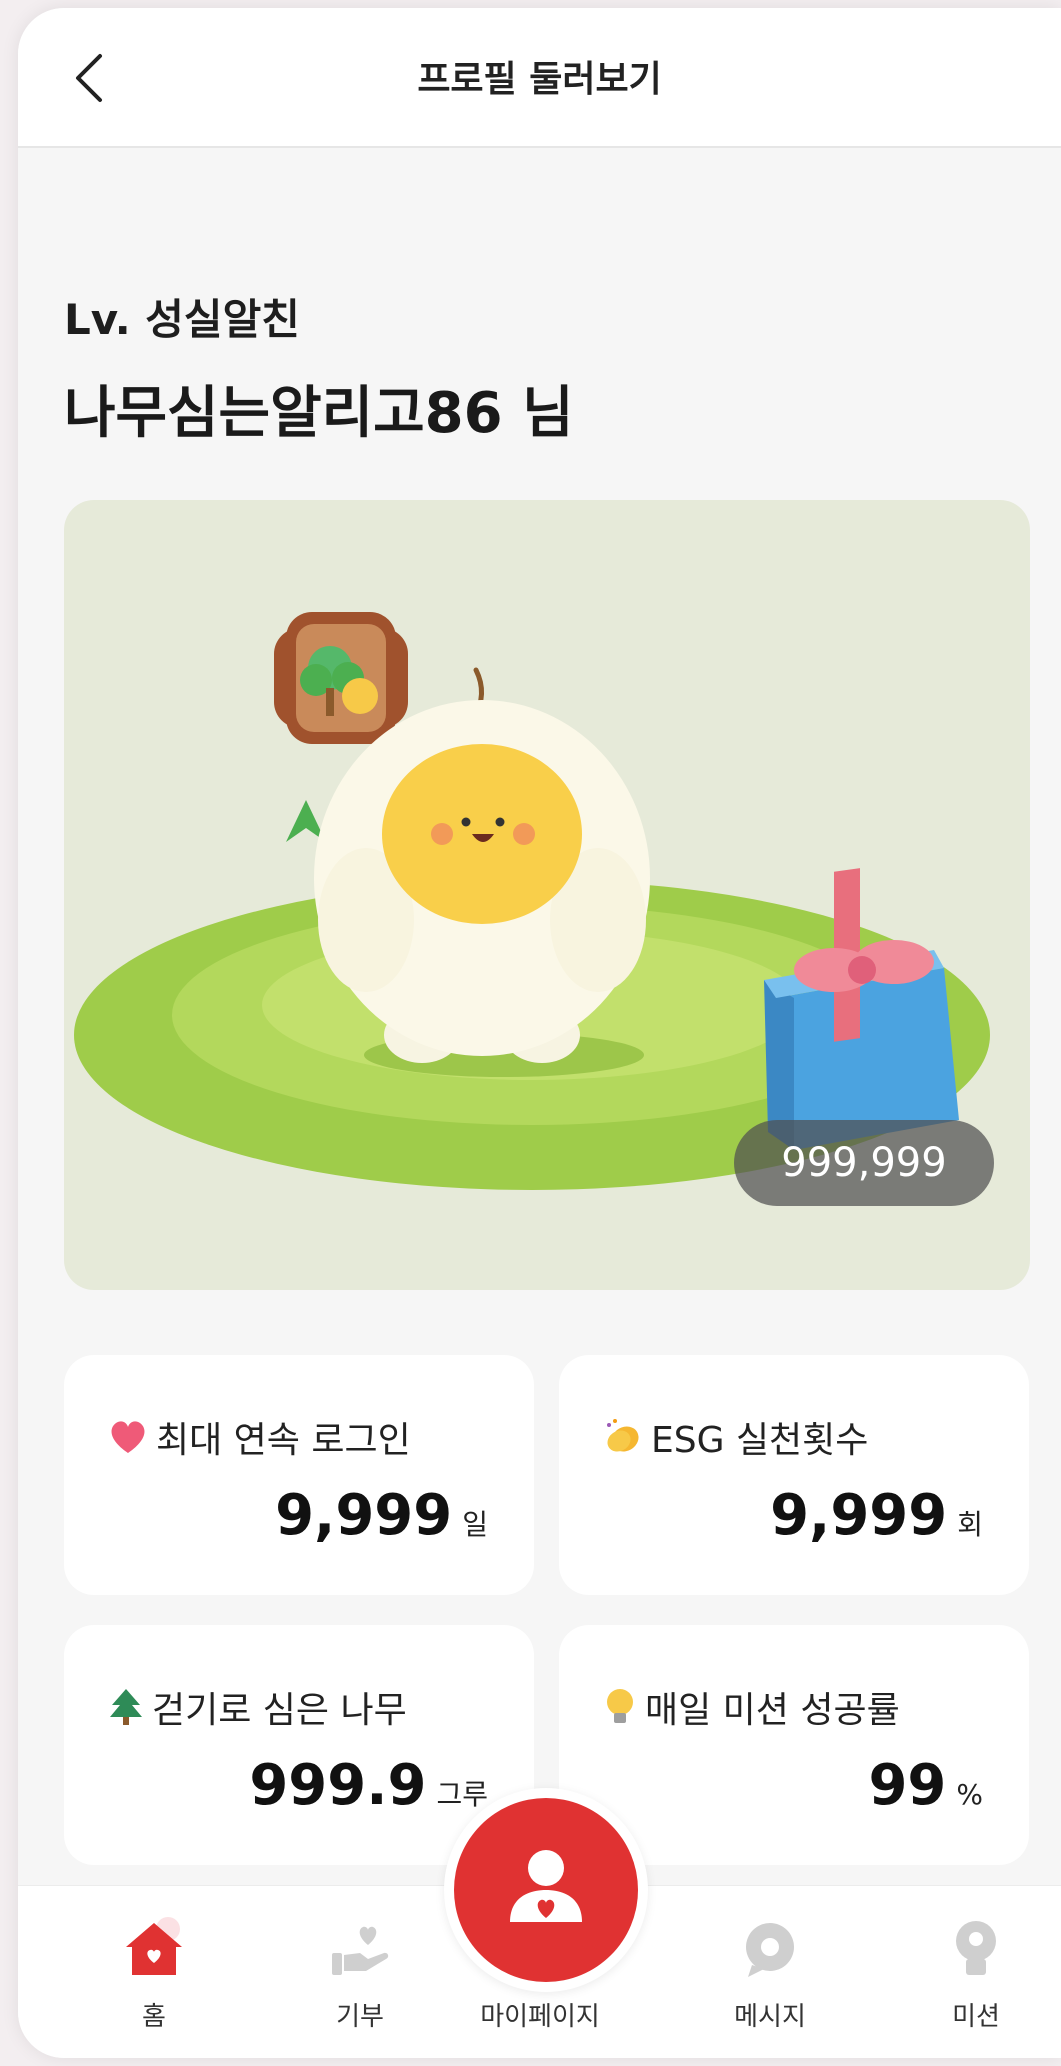 The image size is (1061, 2066). Describe the element at coordinates (279, 1710) in the screenshot. I see `stat-label: 걷기로 심은 나무` at that location.